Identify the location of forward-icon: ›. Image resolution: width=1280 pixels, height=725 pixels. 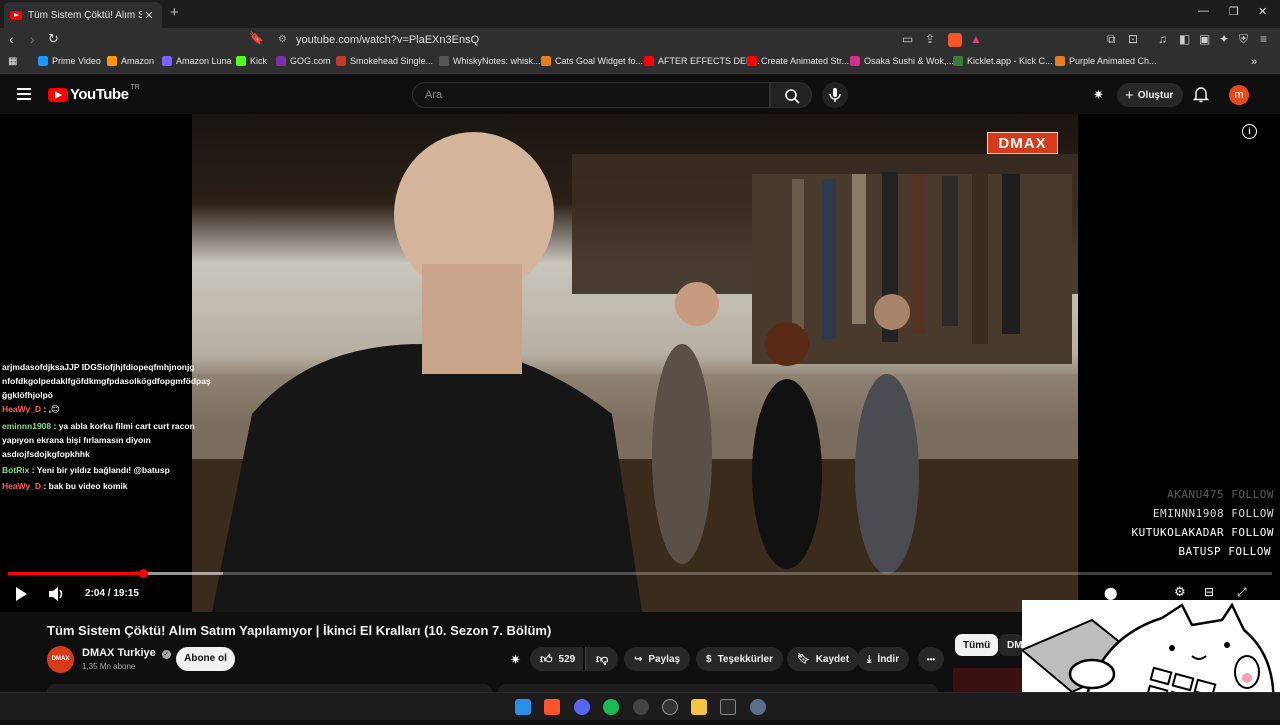
(32, 39).